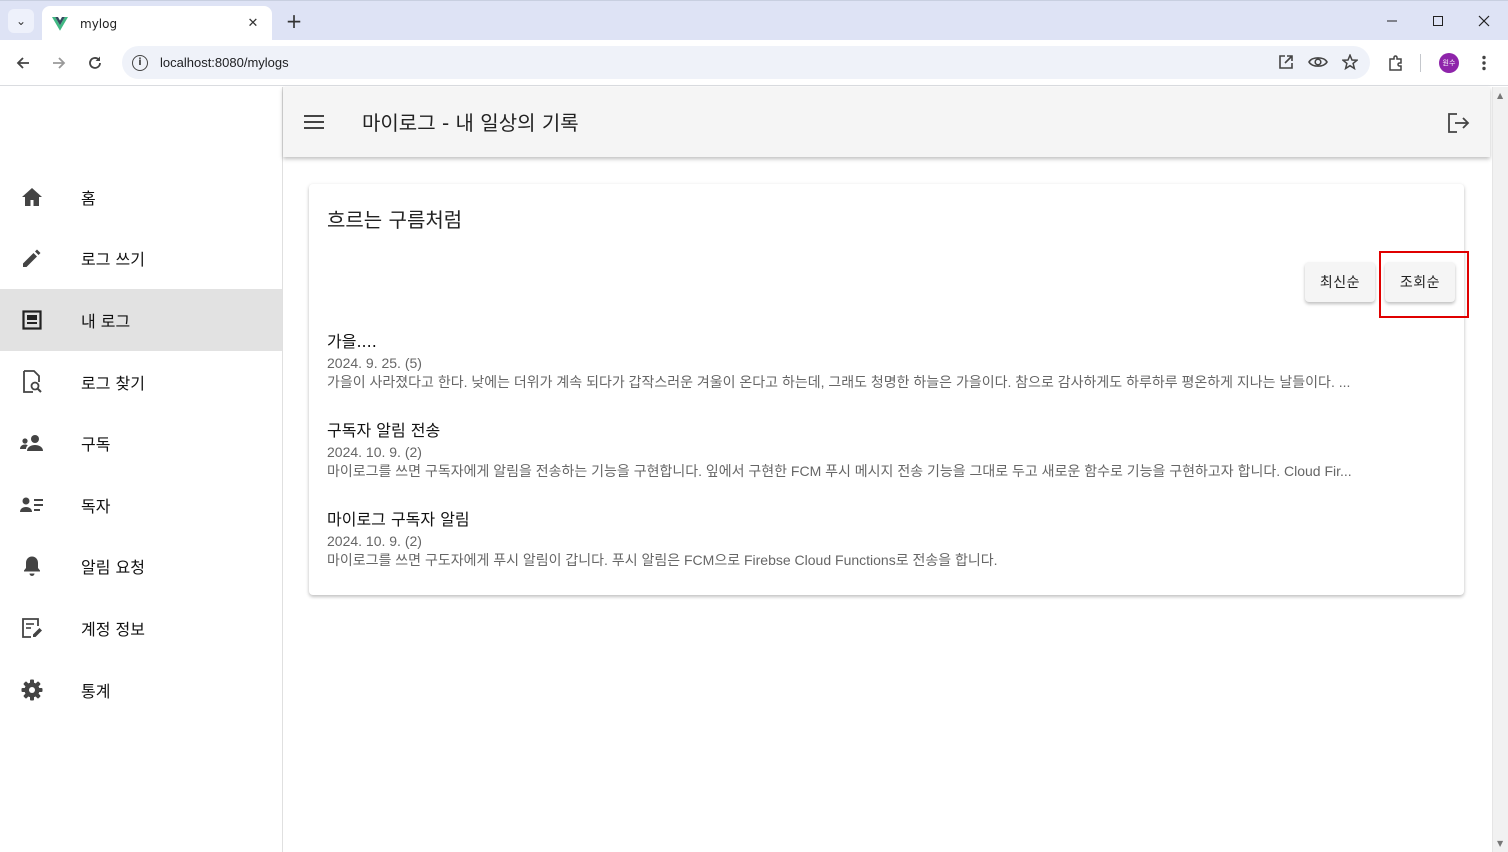  I want to click on sidebar-item-find: 로그 찾기, so click(141, 382).